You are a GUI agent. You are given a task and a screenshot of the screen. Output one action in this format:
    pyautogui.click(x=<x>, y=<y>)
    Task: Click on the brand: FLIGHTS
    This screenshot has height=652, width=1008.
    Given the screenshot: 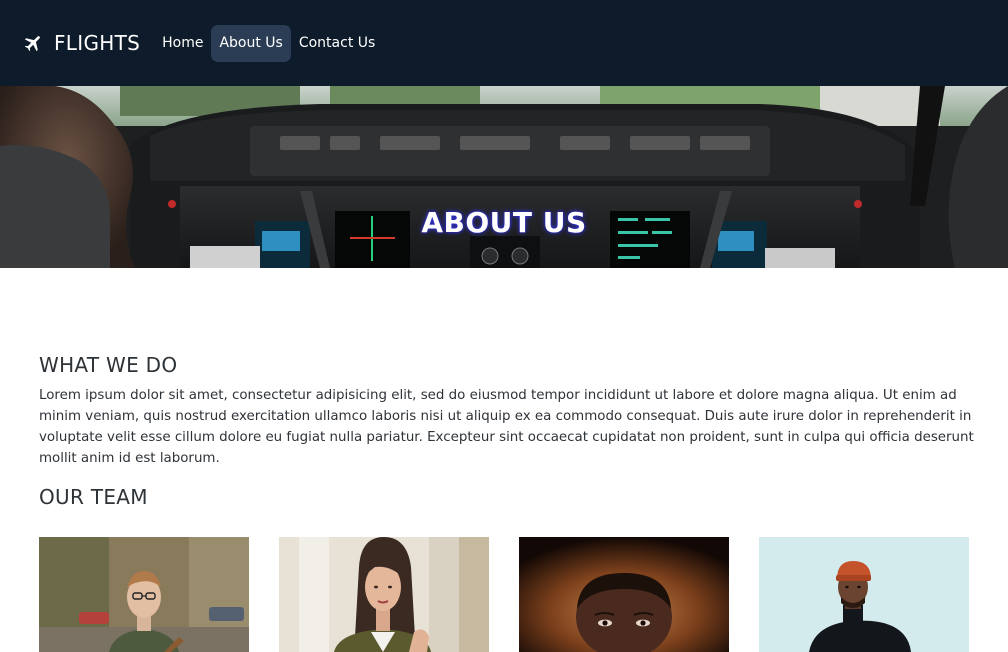 What is the action you would take?
    pyautogui.click(x=81, y=43)
    